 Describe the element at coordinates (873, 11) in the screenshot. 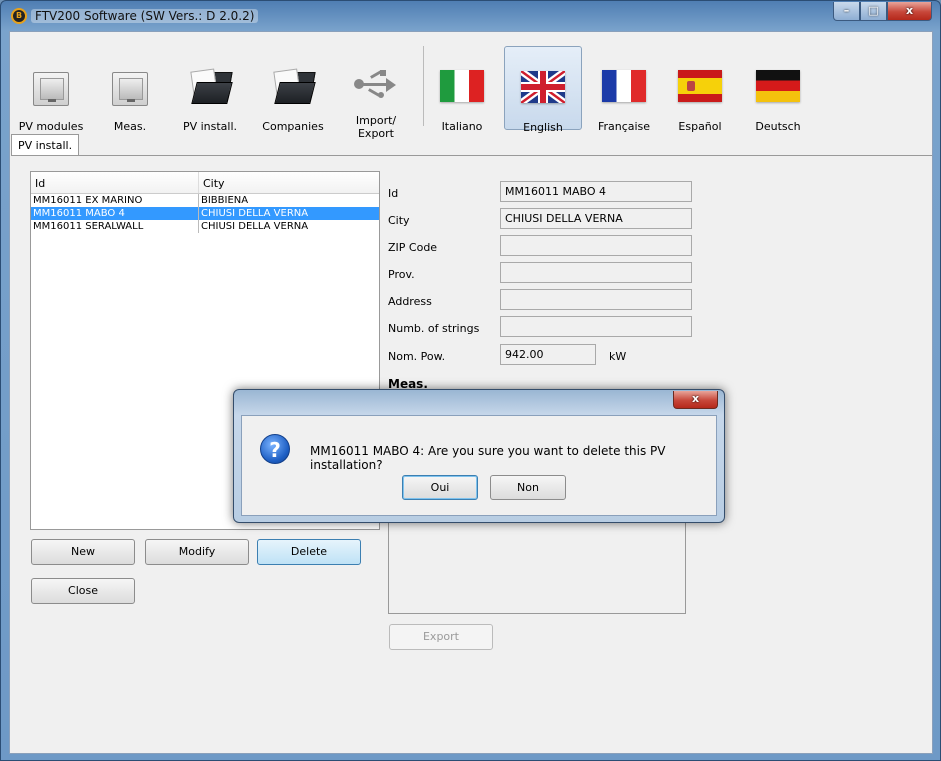

I see `maximize-button: □` at that location.